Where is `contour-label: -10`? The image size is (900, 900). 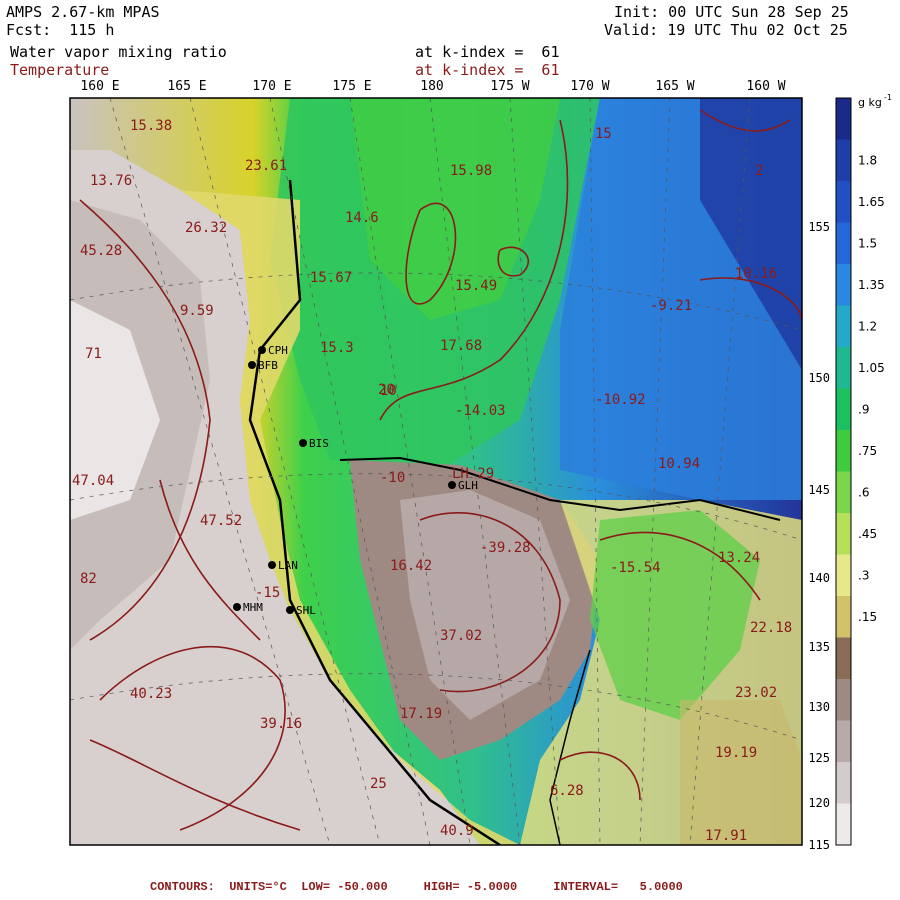 contour-label: -10 is located at coordinates (392, 478).